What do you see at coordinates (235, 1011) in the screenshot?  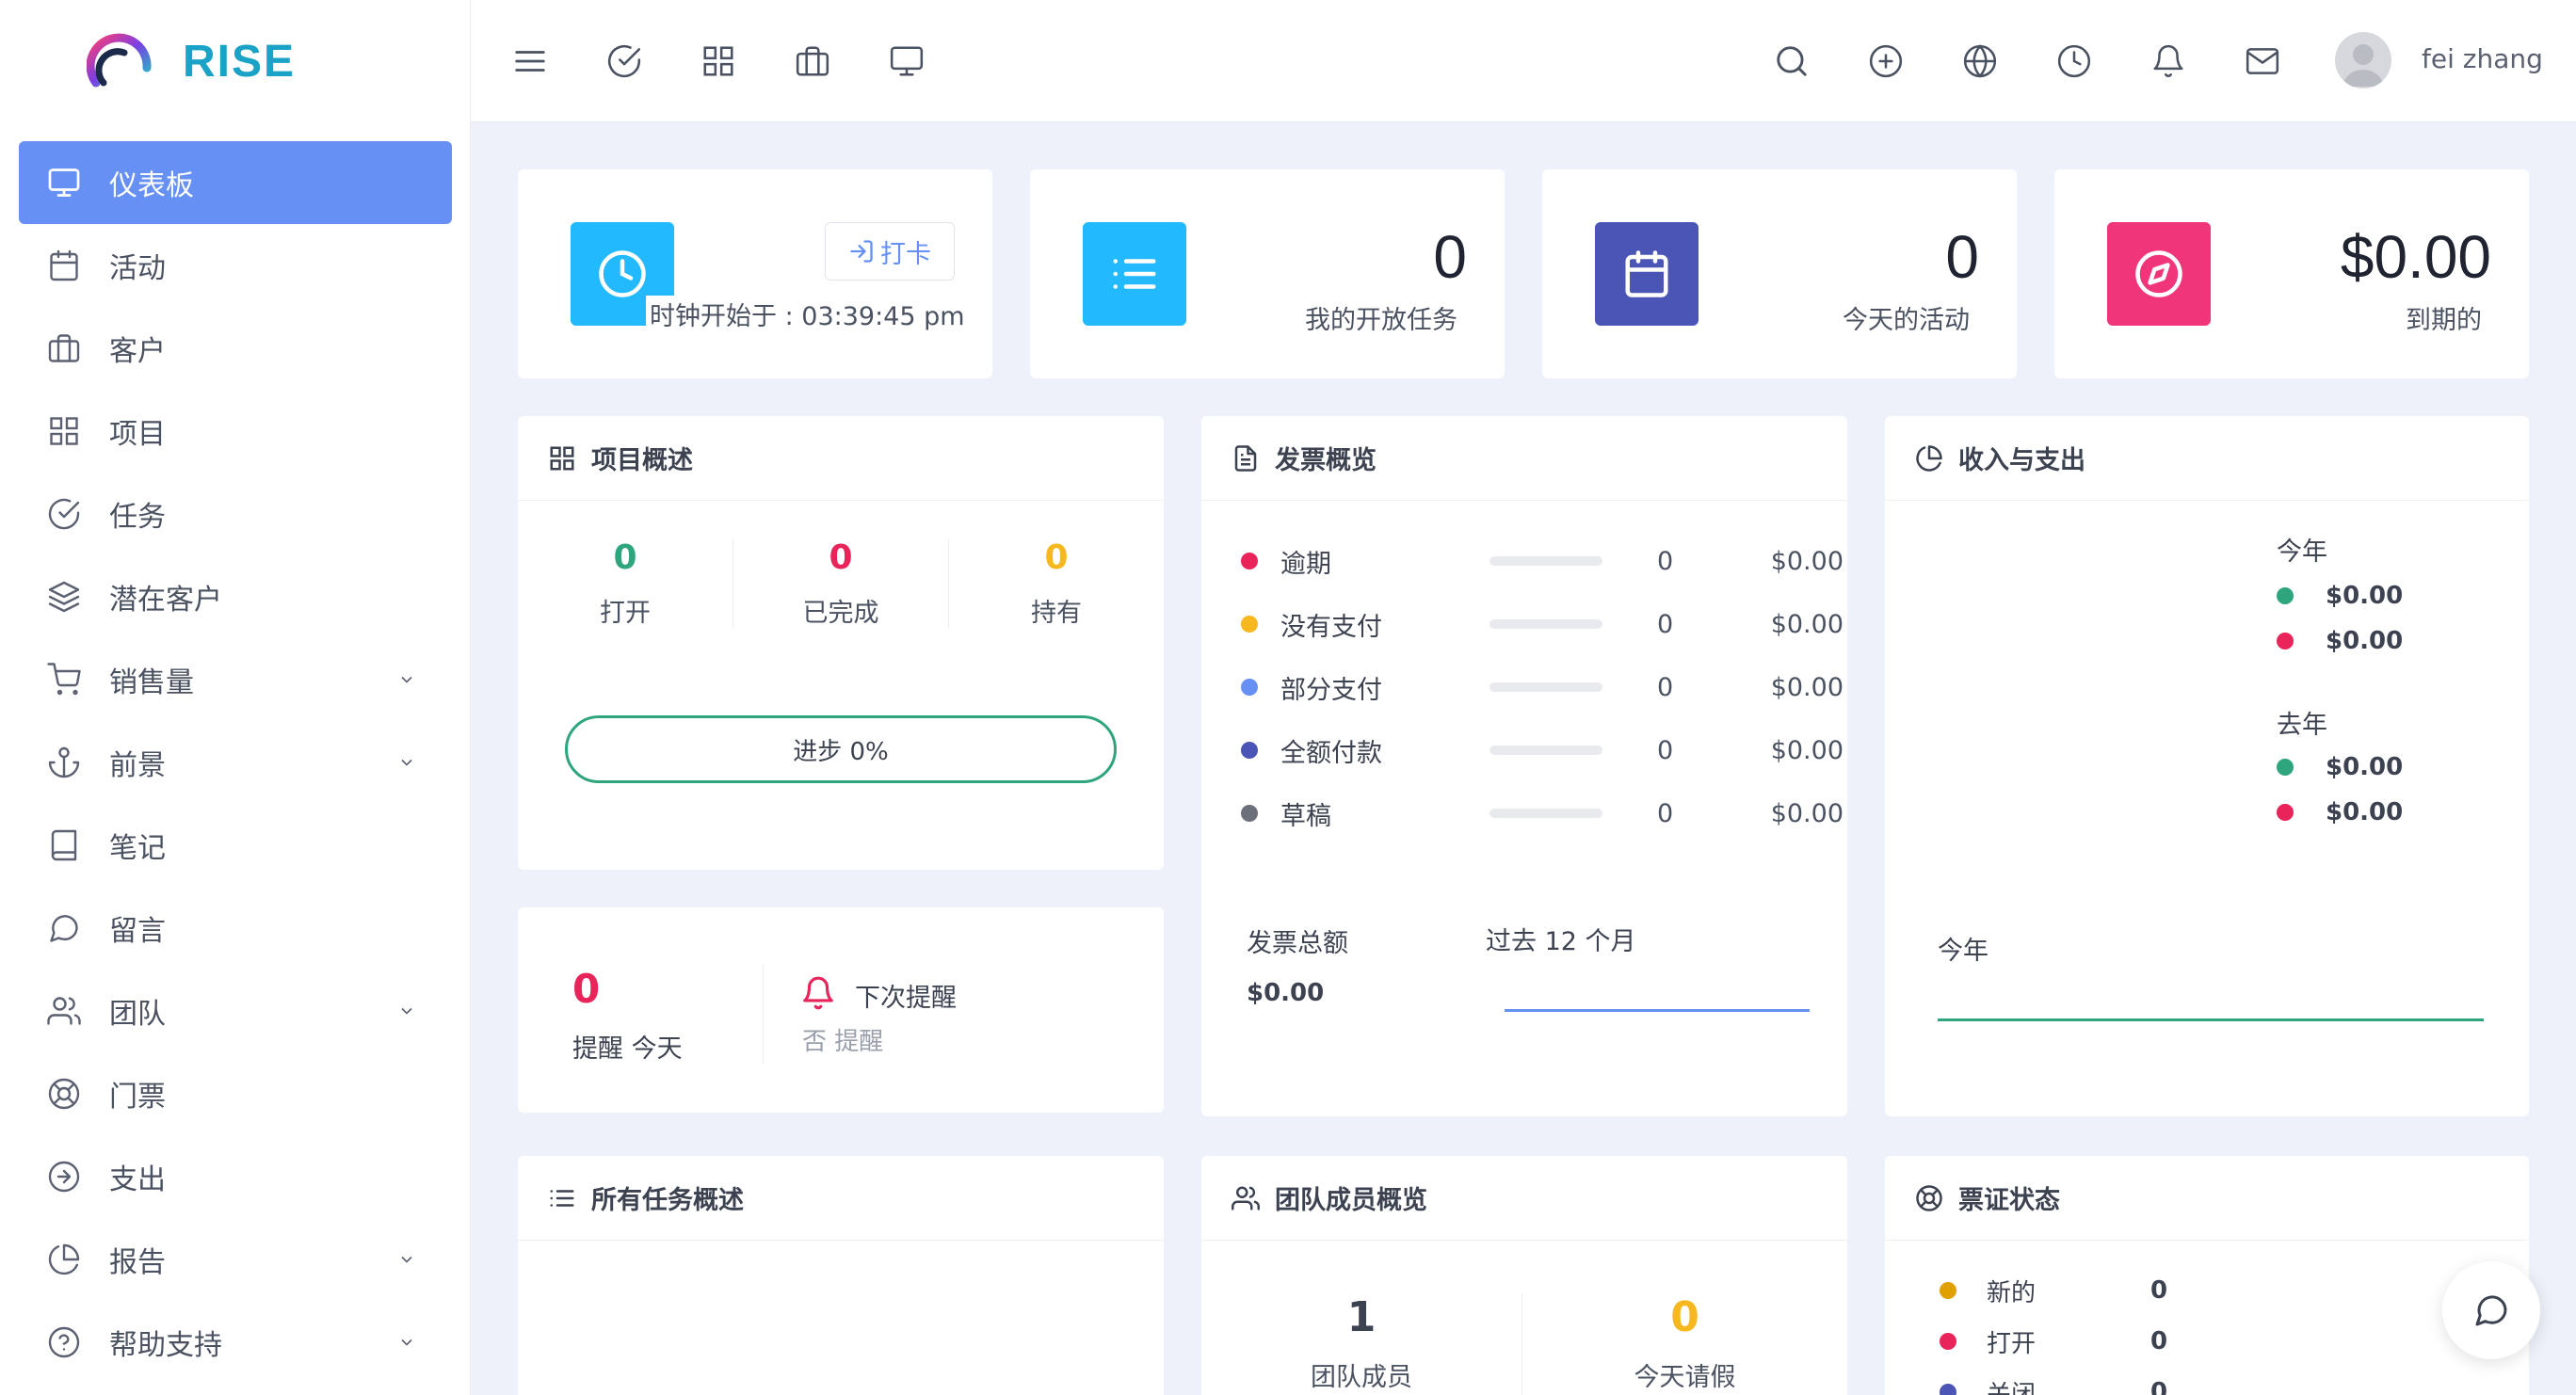 I see `sidebar-item-team: 团队` at bounding box center [235, 1011].